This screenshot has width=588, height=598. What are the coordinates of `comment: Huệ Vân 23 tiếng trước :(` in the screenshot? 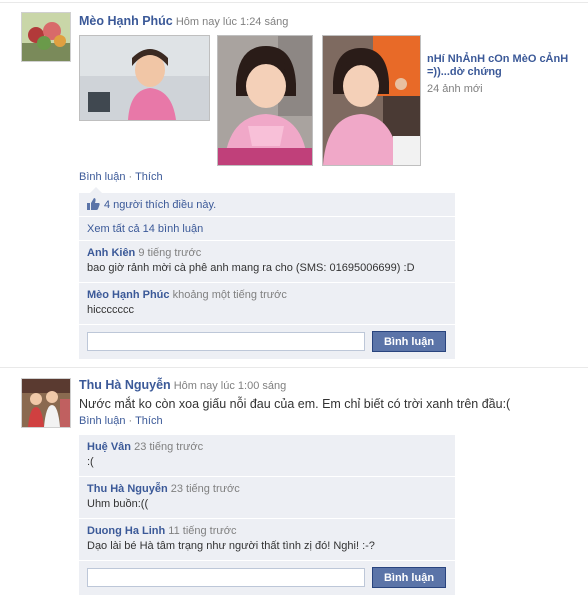 It's located at (267, 456).